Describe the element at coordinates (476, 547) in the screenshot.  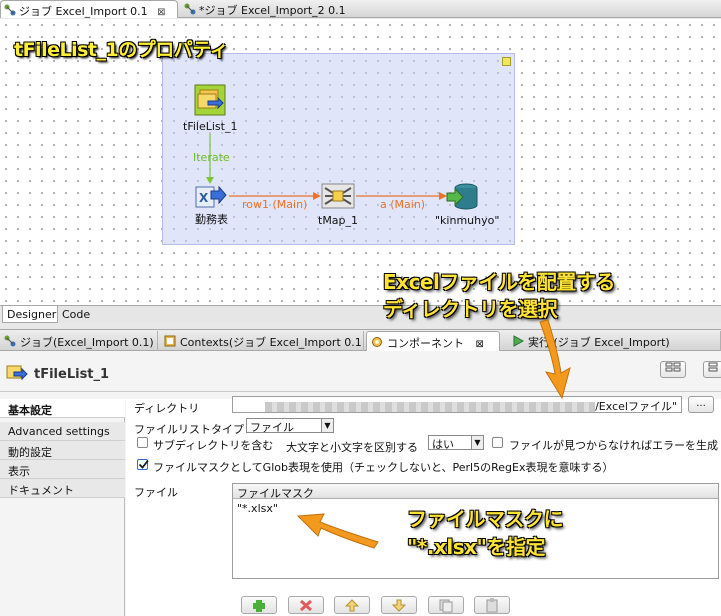
I see `callout-filemask-line2: "*.xlsx"を指定` at that location.